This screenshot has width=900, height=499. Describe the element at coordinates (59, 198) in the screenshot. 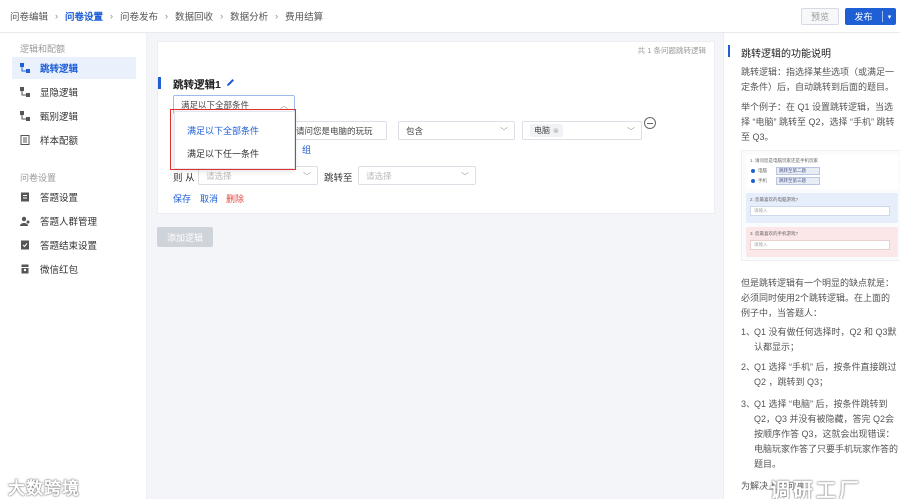

I see `sidebar-item-label: 答题设置` at that location.